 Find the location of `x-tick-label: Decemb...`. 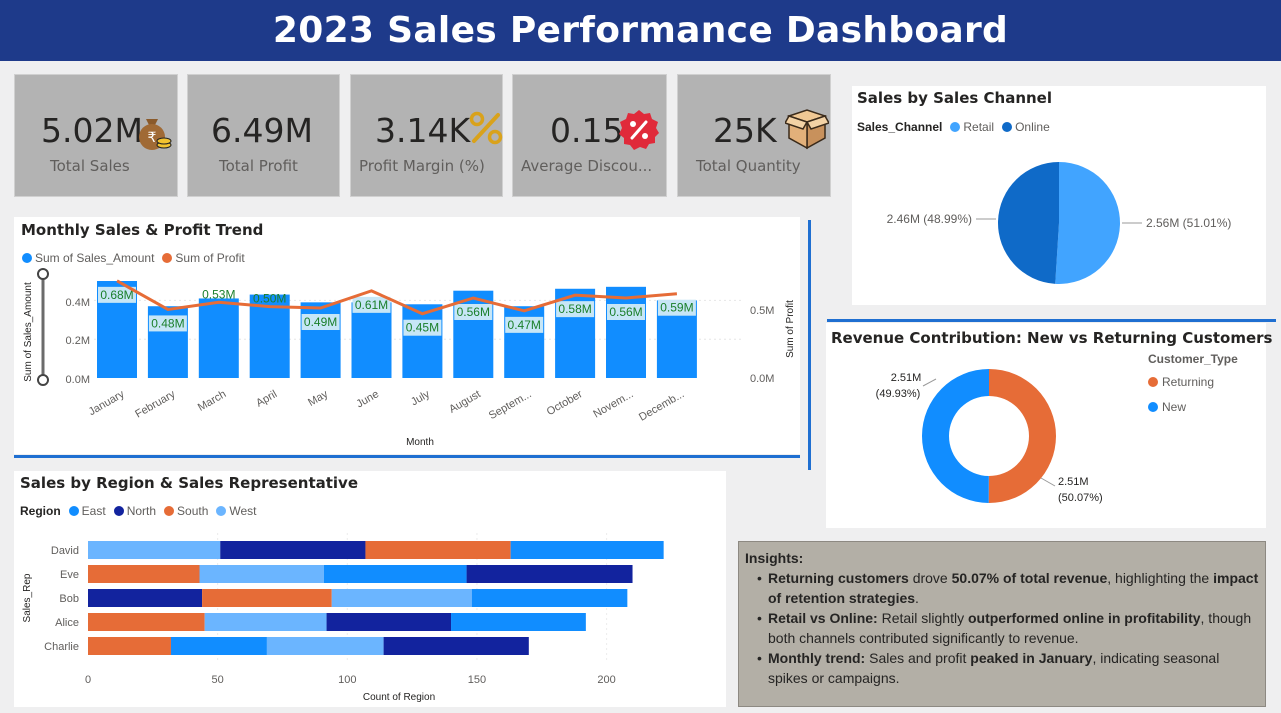

x-tick-label: Decemb... is located at coordinates (661, 405).